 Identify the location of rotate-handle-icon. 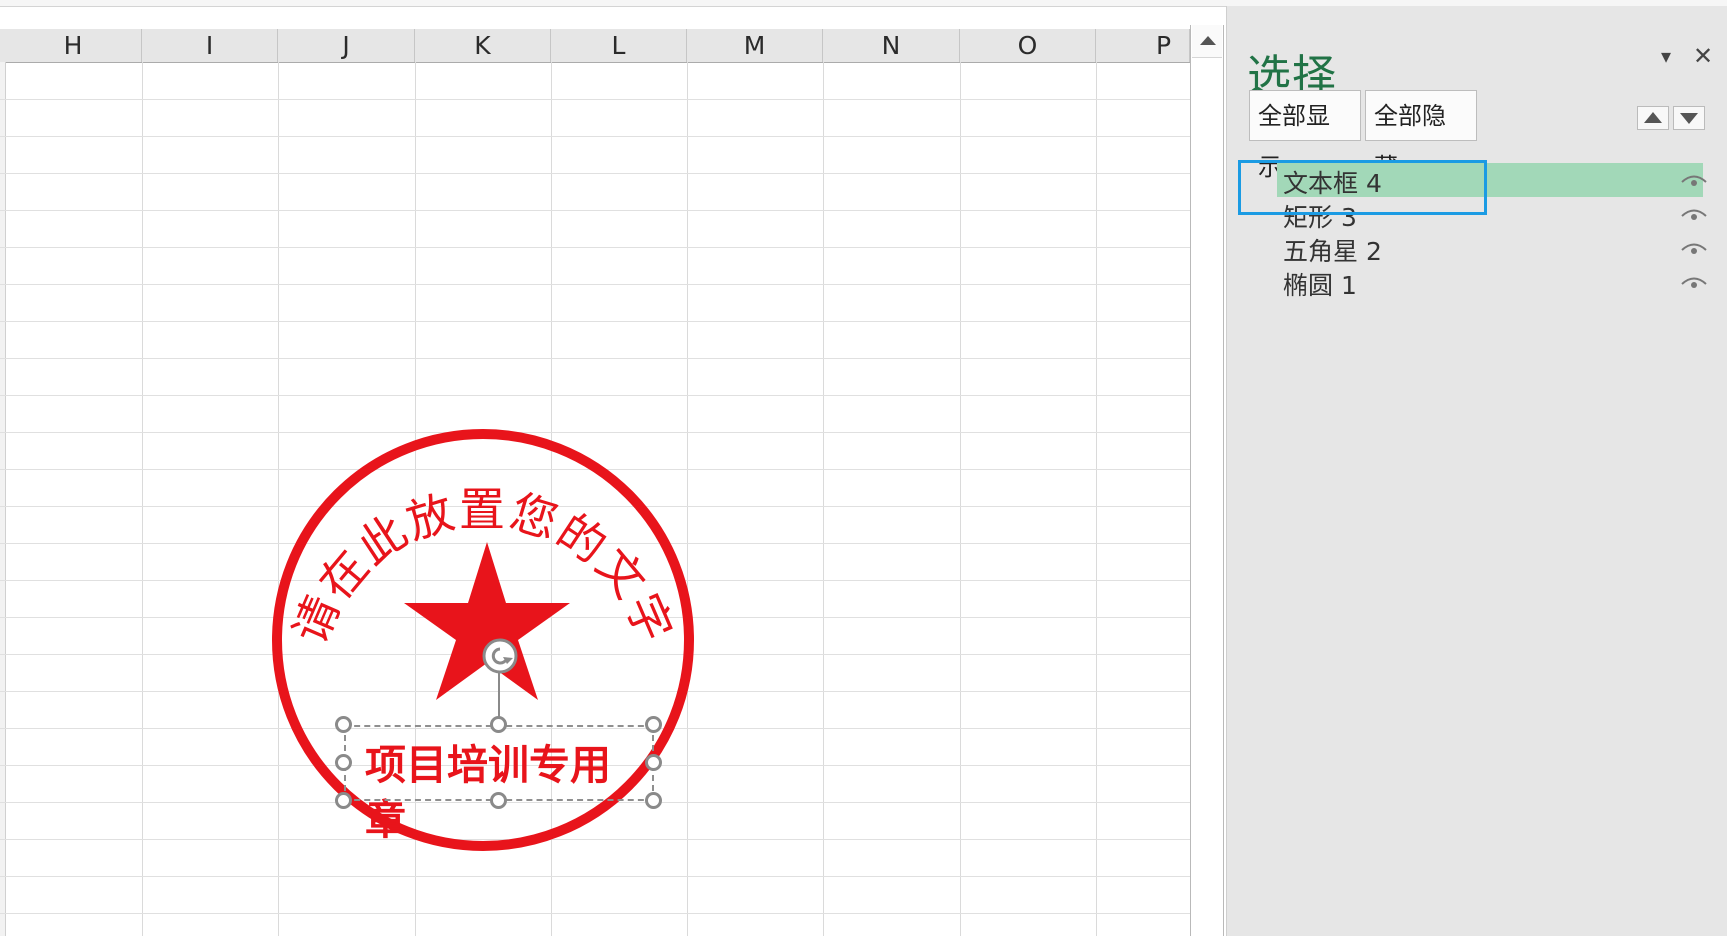
(500, 656).